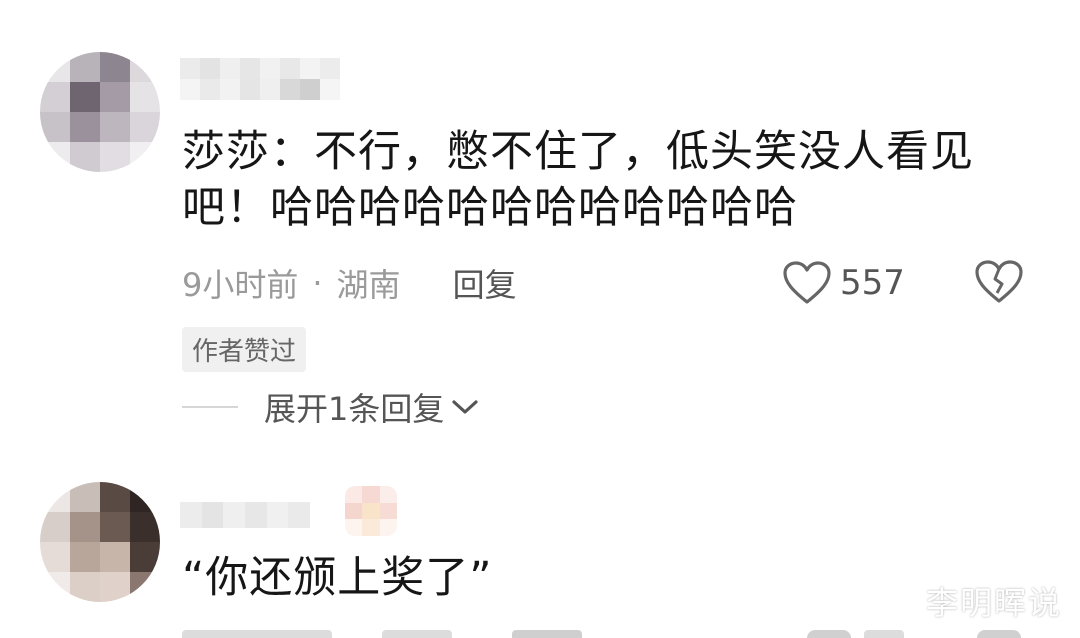 This screenshot has width=1080, height=638. Describe the element at coordinates (368, 285) in the screenshot. I see `comment-location: 湖南` at that location.